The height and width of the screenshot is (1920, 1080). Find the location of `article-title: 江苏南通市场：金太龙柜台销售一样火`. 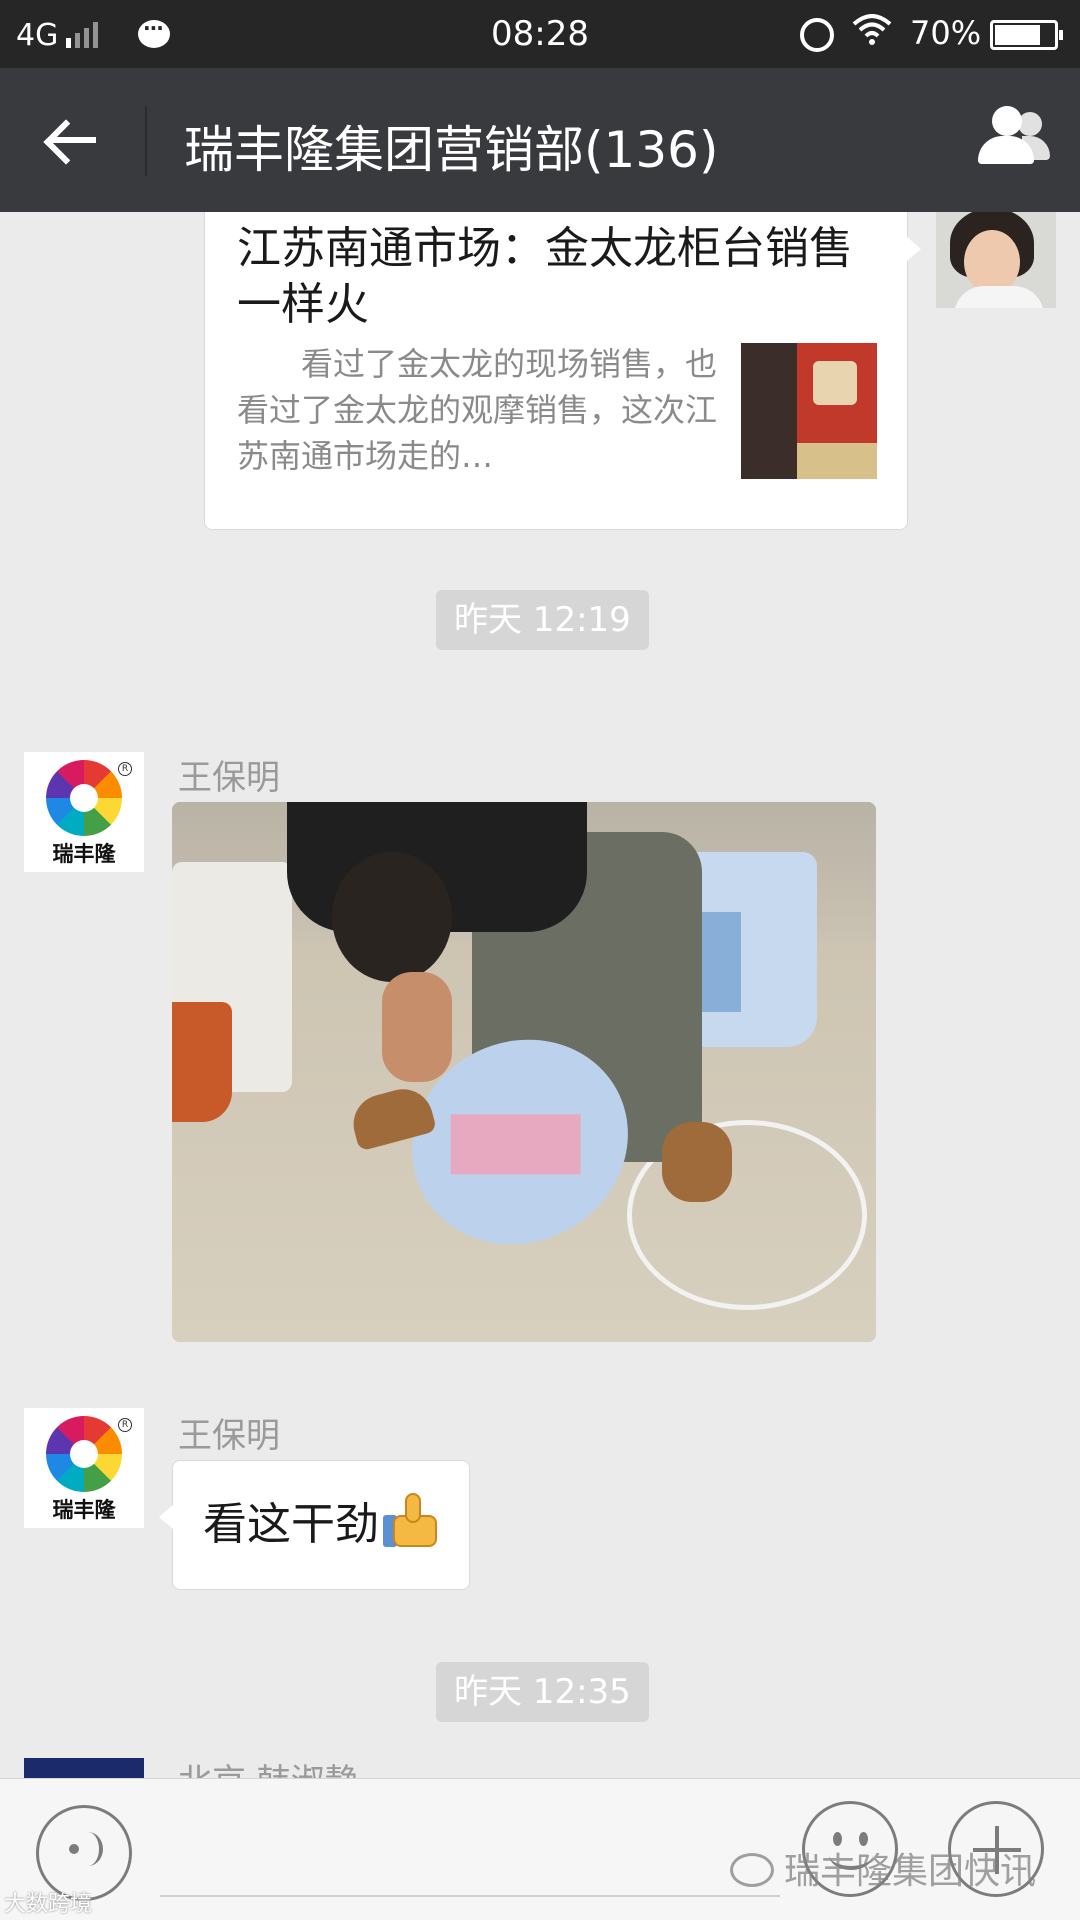

article-title: 江苏南通市场：金太龙柜台销售一样火 is located at coordinates (545, 276).